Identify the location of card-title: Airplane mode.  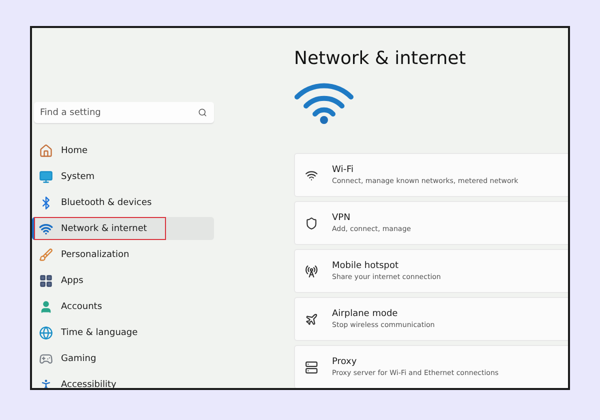
(365, 314).